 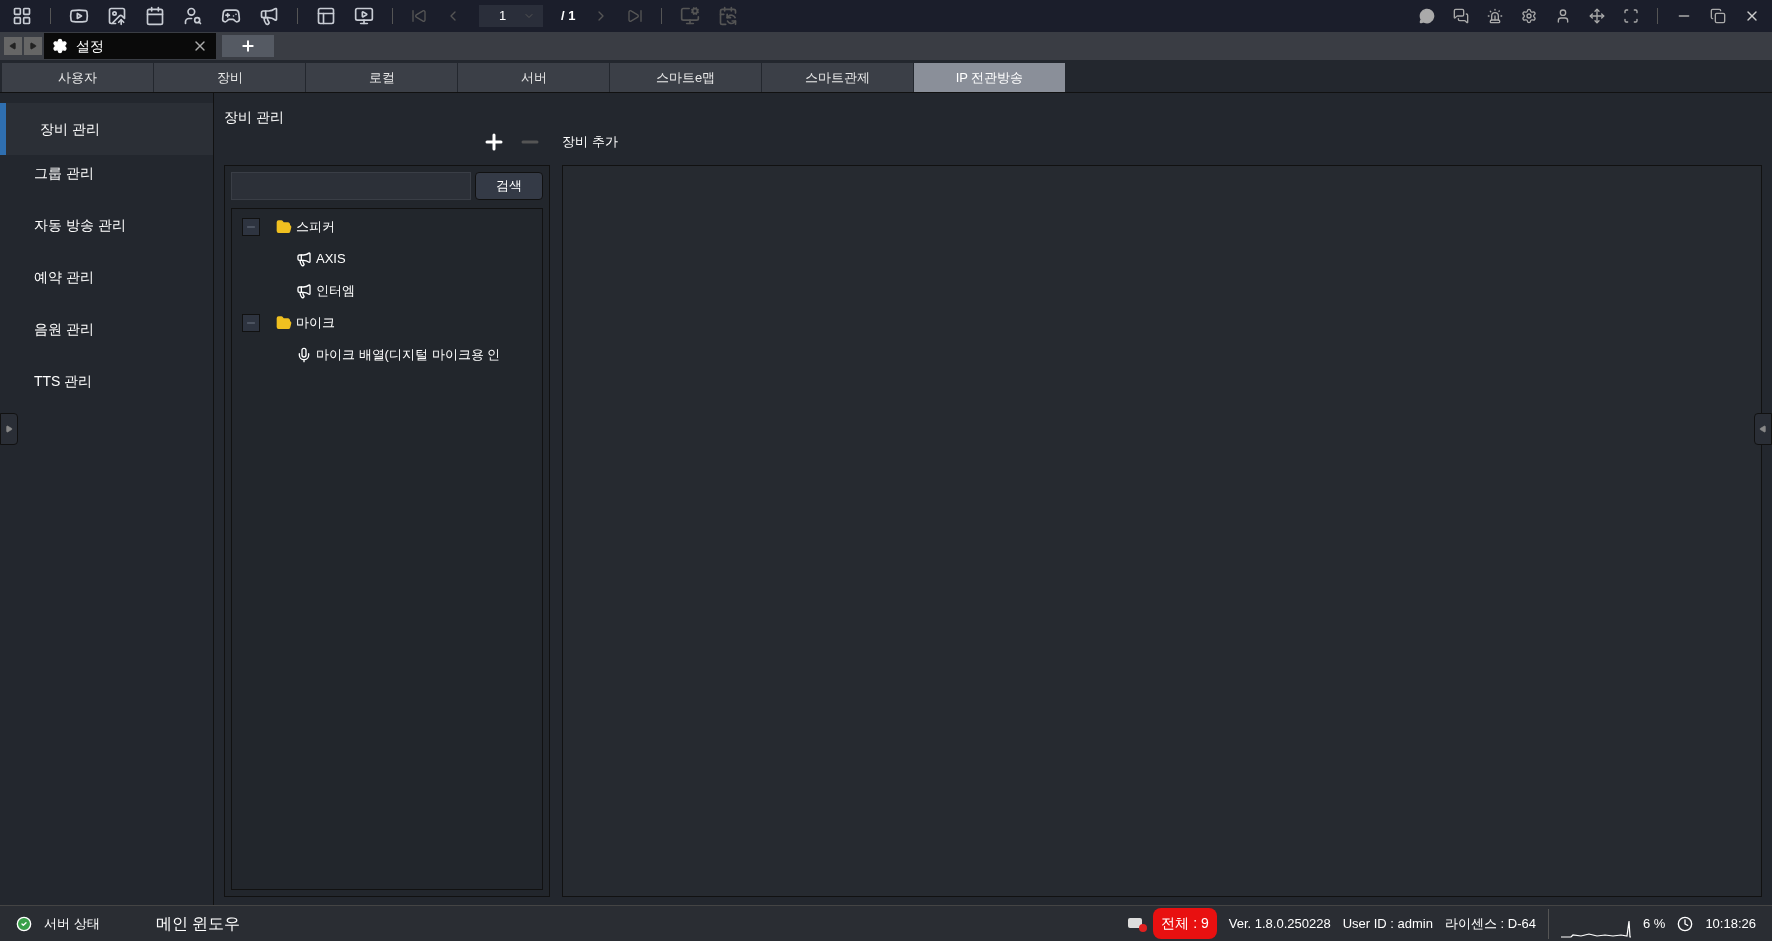 What do you see at coordinates (1685, 923) in the screenshot?
I see `clock-icon` at bounding box center [1685, 923].